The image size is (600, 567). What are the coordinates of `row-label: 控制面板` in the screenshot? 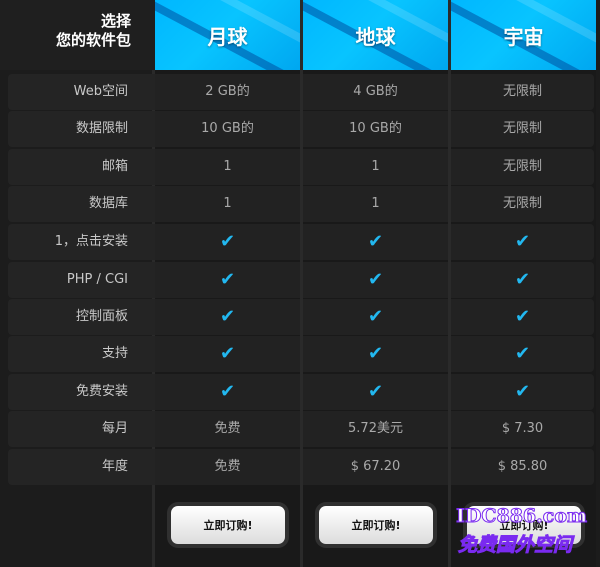 It's located at (81, 317).